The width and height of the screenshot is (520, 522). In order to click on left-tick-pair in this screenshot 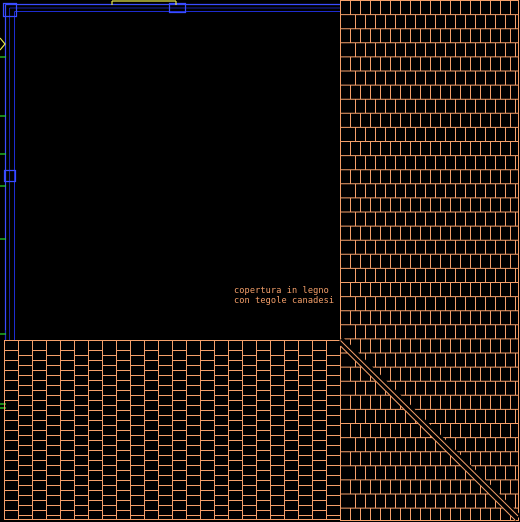, I will do `click(3, 406)`.